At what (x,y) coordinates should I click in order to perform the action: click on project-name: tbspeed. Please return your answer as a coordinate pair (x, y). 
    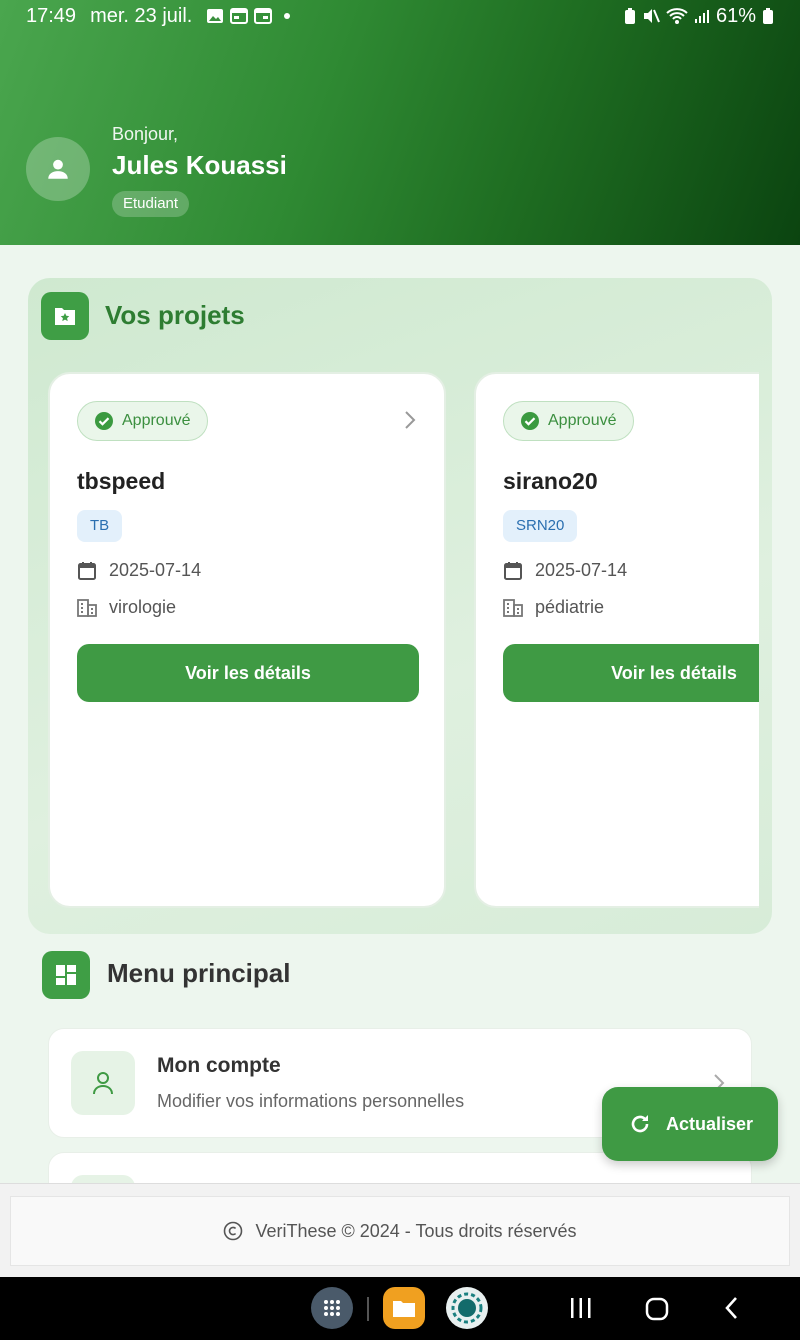
    Looking at the image, I should click on (121, 481).